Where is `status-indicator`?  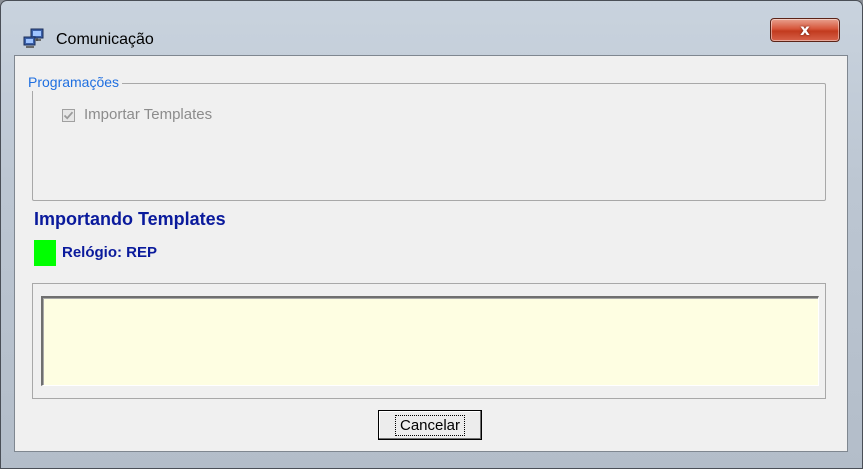
status-indicator is located at coordinates (45, 253).